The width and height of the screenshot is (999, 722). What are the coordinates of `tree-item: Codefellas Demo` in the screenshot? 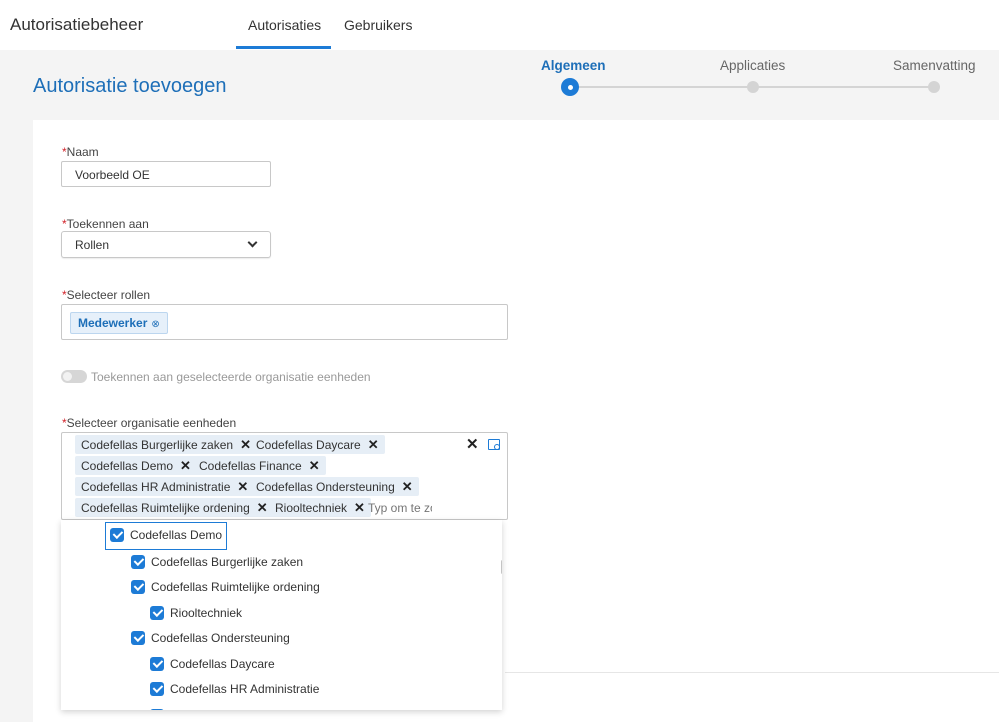 It's located at (166, 536).